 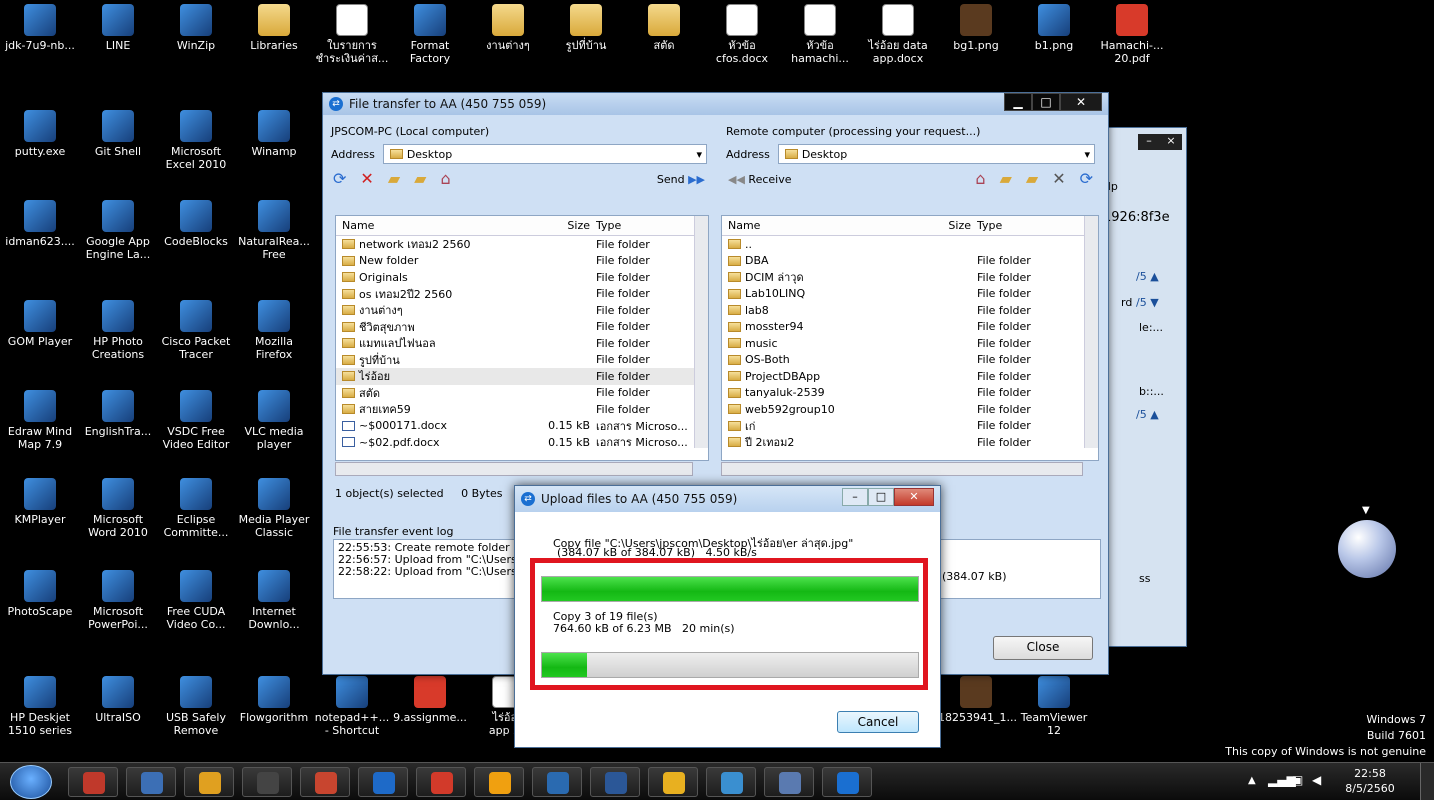 What do you see at coordinates (40, 594) in the screenshot?
I see `desktop-icon: PhotoScape` at bounding box center [40, 594].